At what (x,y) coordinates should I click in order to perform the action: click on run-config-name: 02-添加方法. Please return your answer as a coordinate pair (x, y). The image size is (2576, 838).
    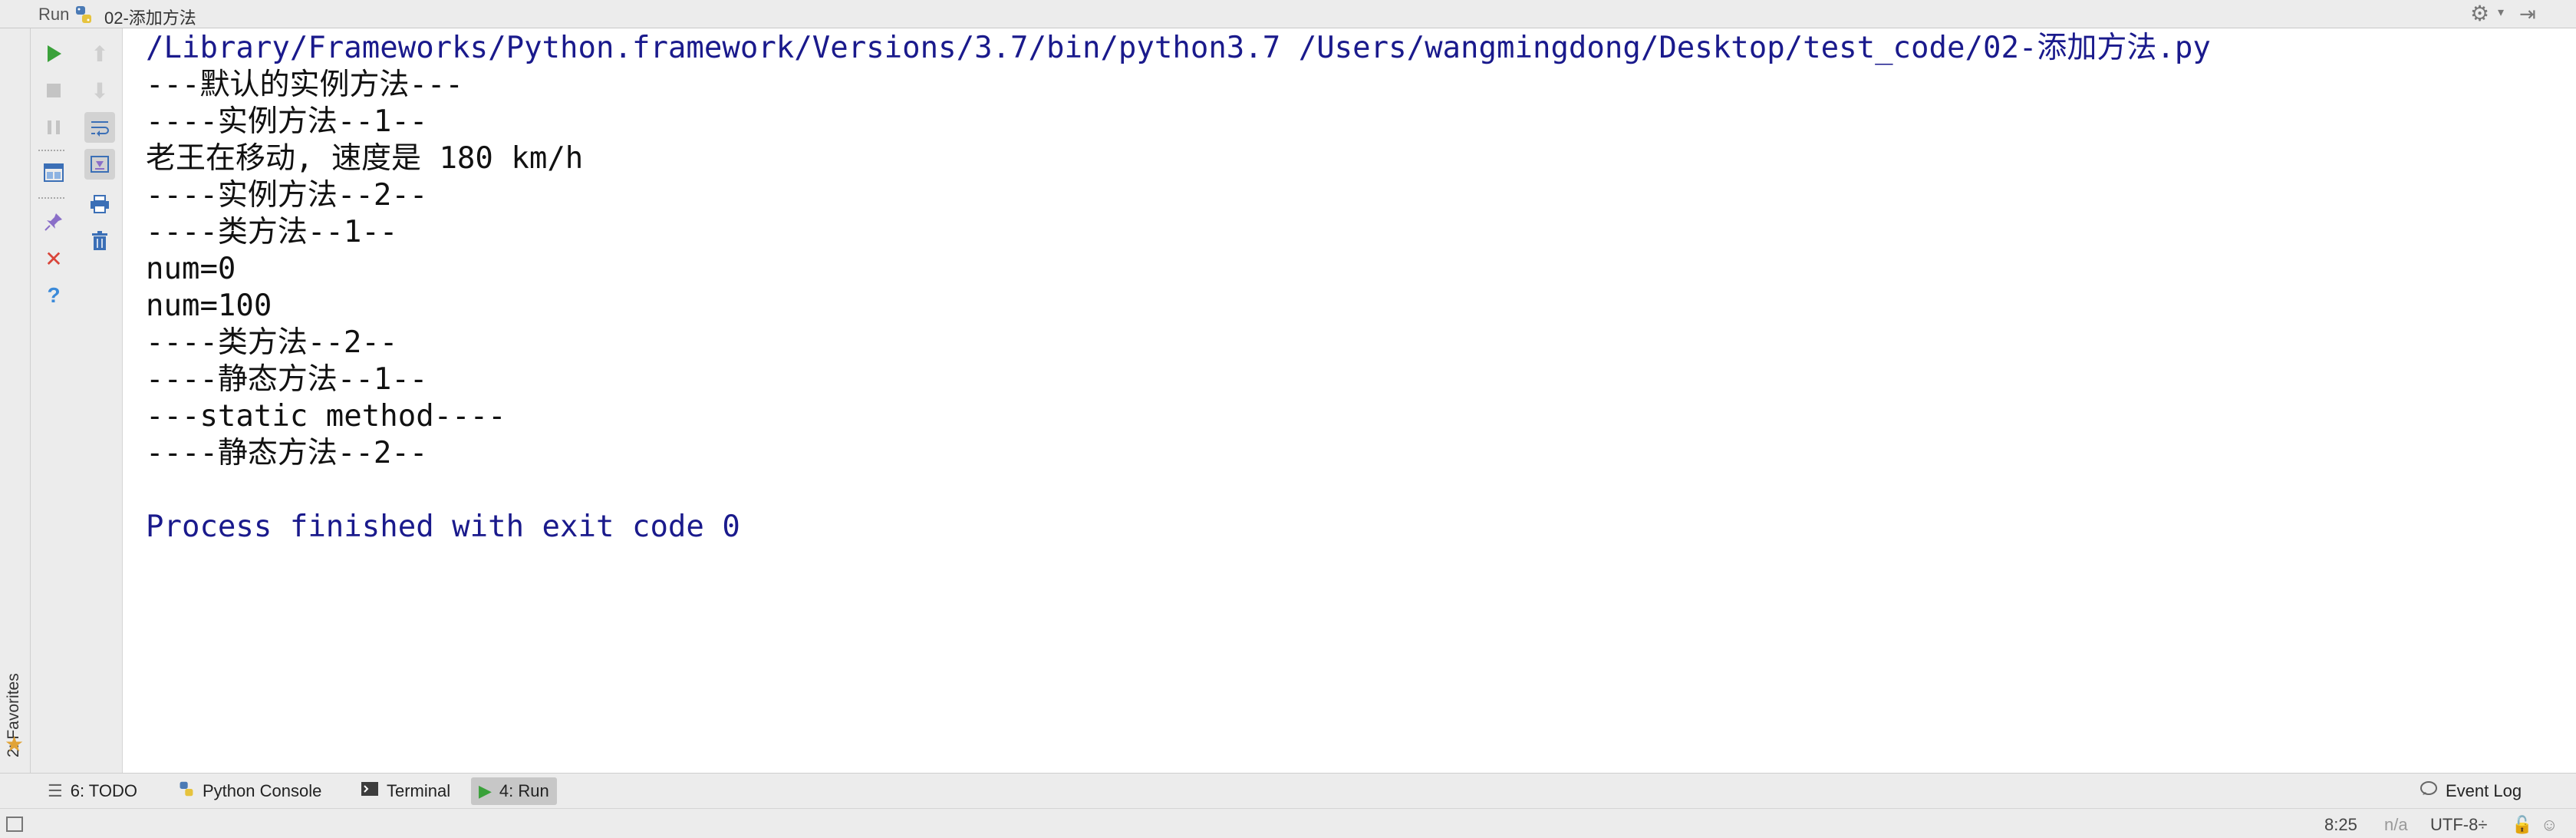
    Looking at the image, I should click on (150, 18).